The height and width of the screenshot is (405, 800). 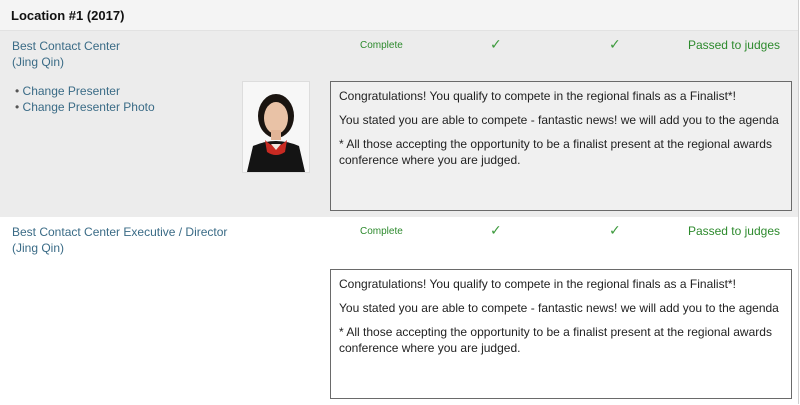 I want to click on entry-category: Best Contact Center Executive / Director, so click(x=119, y=232).